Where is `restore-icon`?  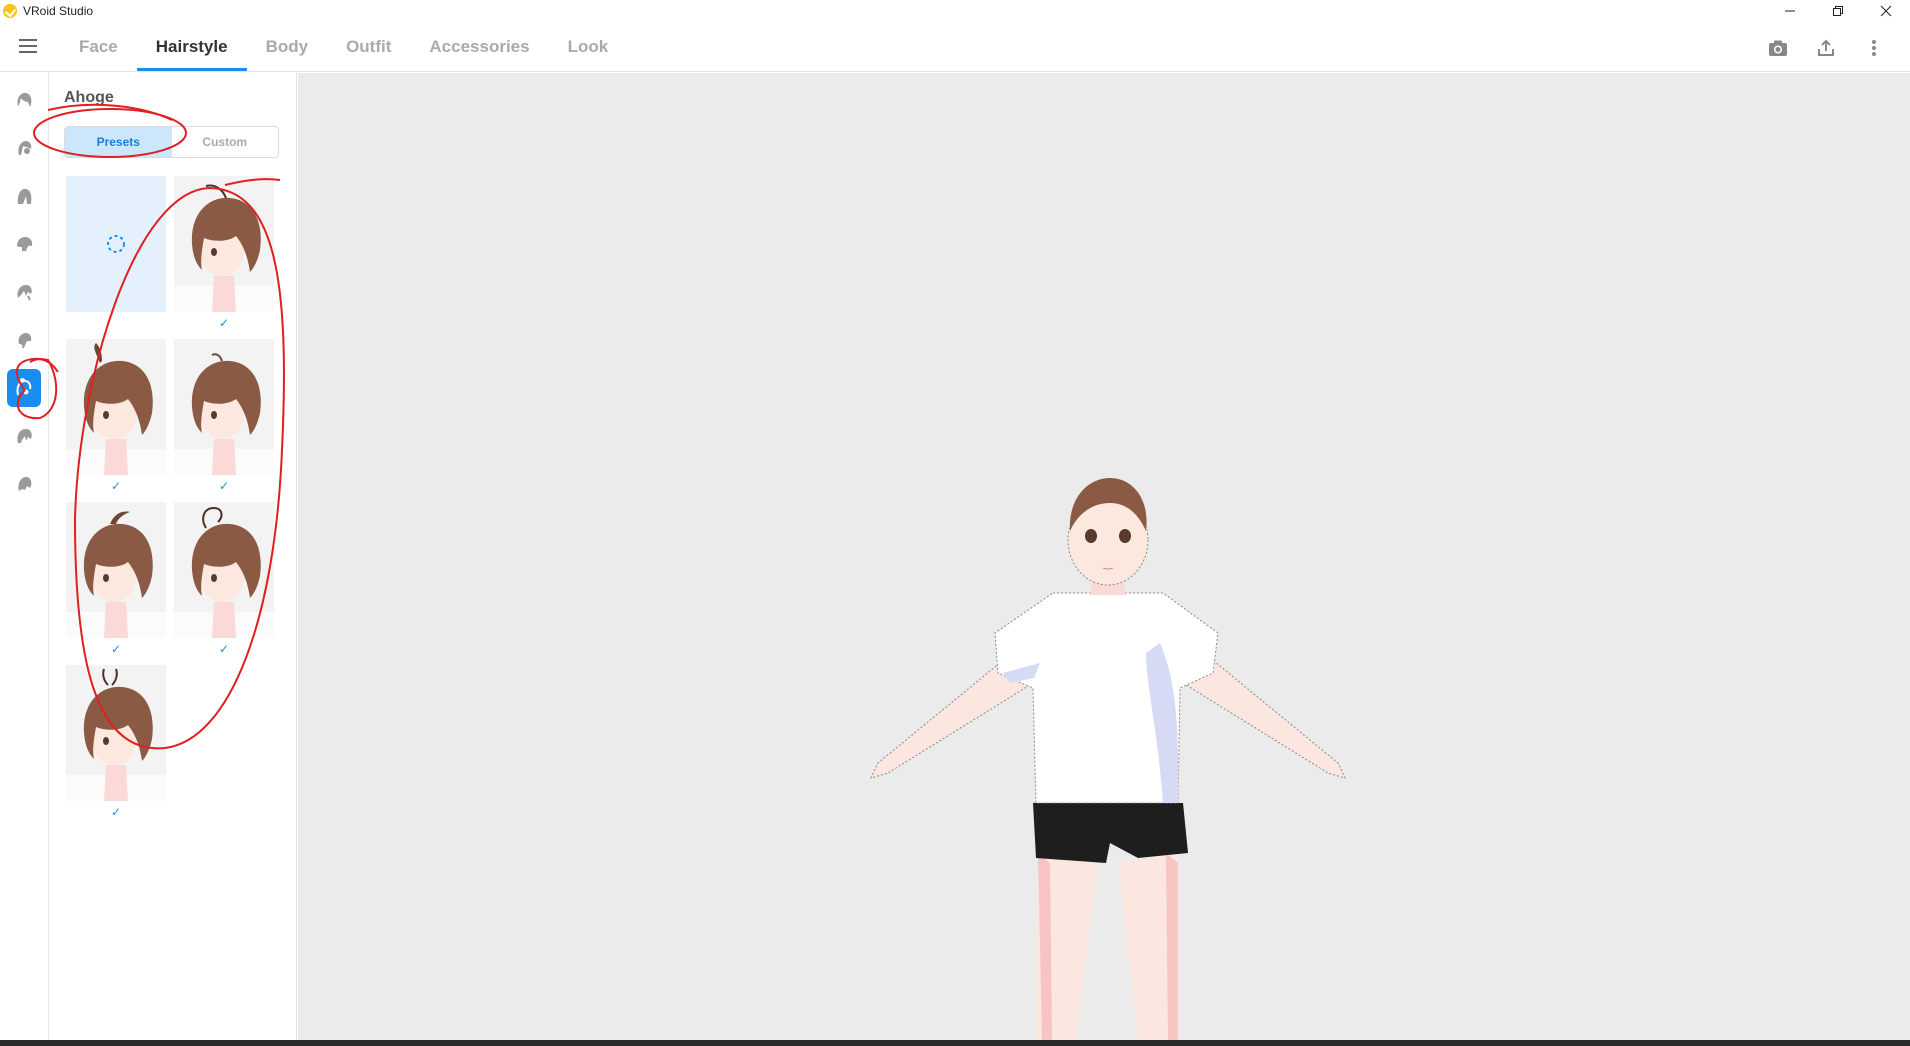
restore-icon is located at coordinates (1838, 11).